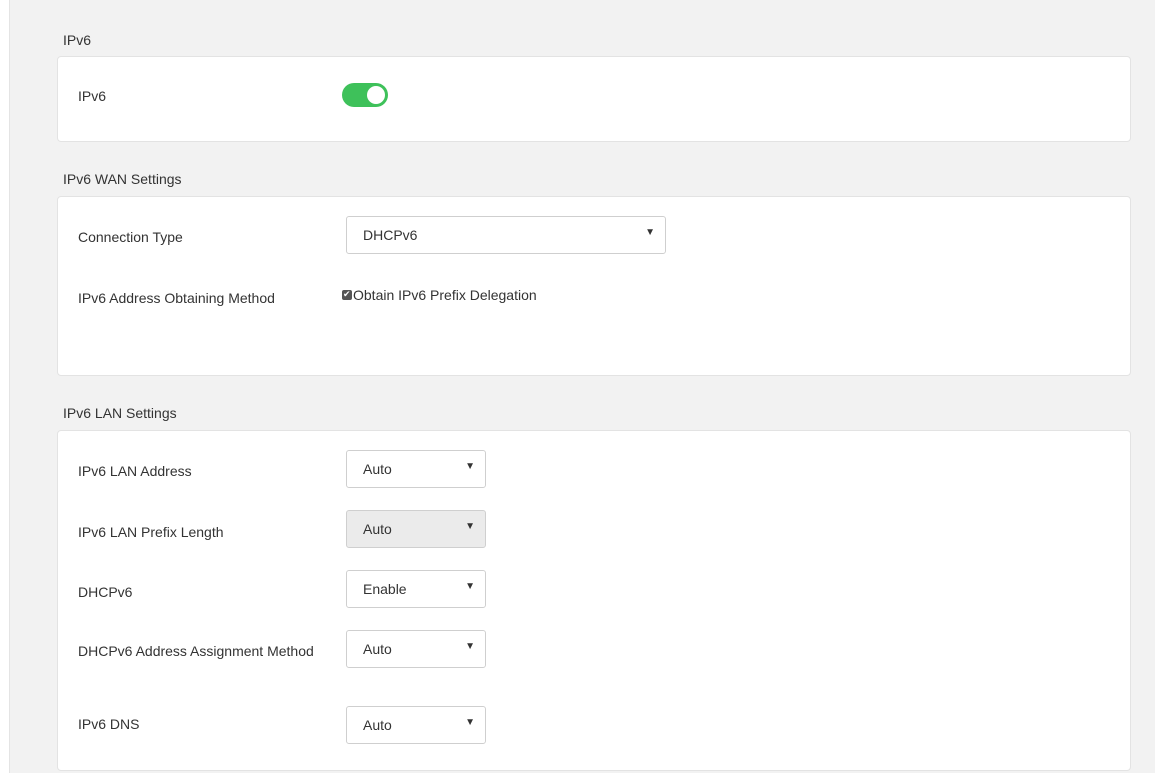 The height and width of the screenshot is (773, 1155). I want to click on connection-type-label: Connection Type, so click(130, 237).